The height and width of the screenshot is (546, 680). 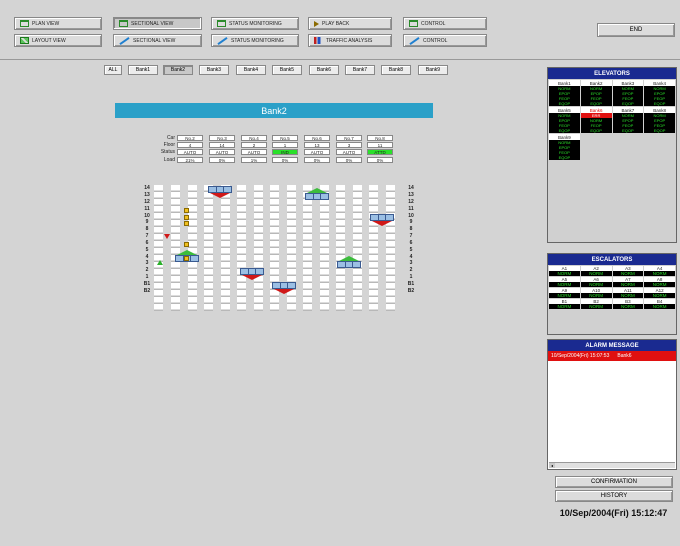 What do you see at coordinates (157, 40) in the screenshot?
I see `nav-row2-1-button: SECTIONAL VIEW` at bounding box center [157, 40].